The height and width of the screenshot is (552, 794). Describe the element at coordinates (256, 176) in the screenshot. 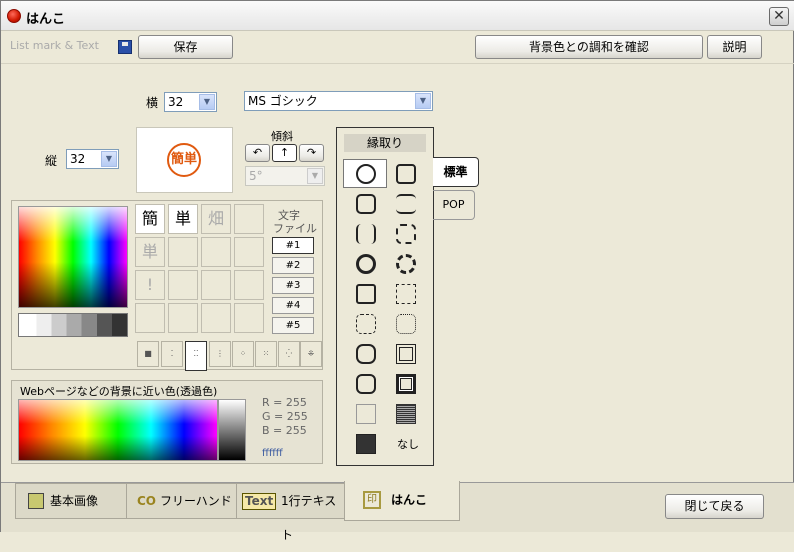

I see `slant-angle-value: 5°` at that location.